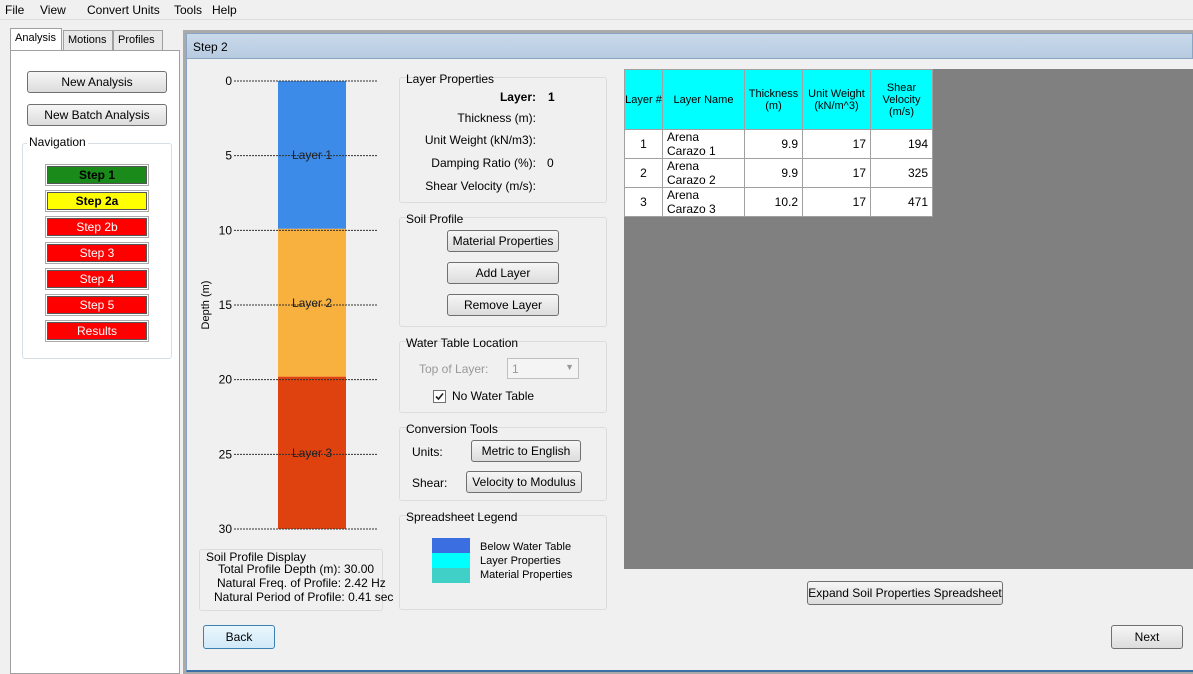 This screenshot has height=674, width=1193. What do you see at coordinates (228, 156) in the screenshot?
I see `depth-tick-label: 5` at bounding box center [228, 156].